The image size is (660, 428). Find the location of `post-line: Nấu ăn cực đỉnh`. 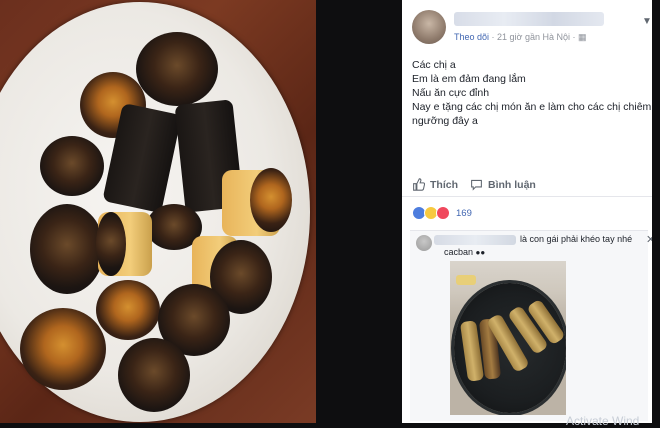

post-line: Nấu ăn cực đỉnh is located at coordinates (451, 93).